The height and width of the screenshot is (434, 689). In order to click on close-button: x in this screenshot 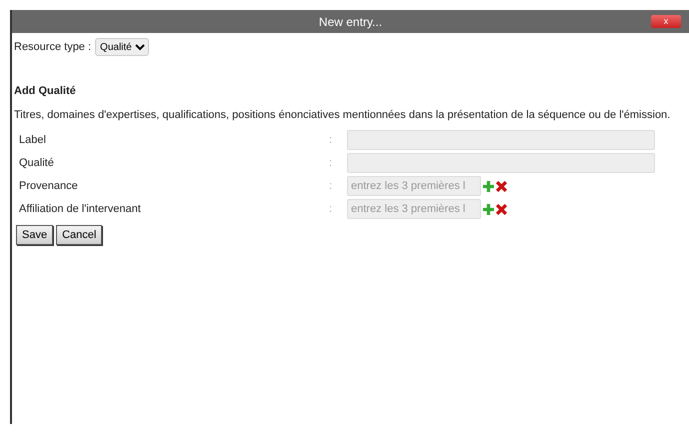, I will do `click(666, 21)`.